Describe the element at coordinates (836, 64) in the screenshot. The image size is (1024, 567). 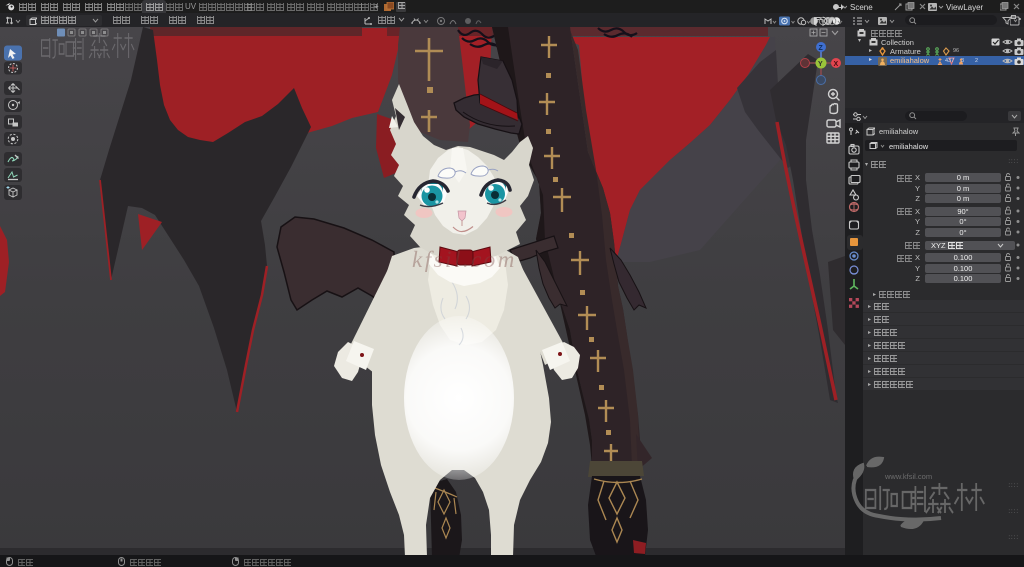
I see `svg-text: X` at that location.